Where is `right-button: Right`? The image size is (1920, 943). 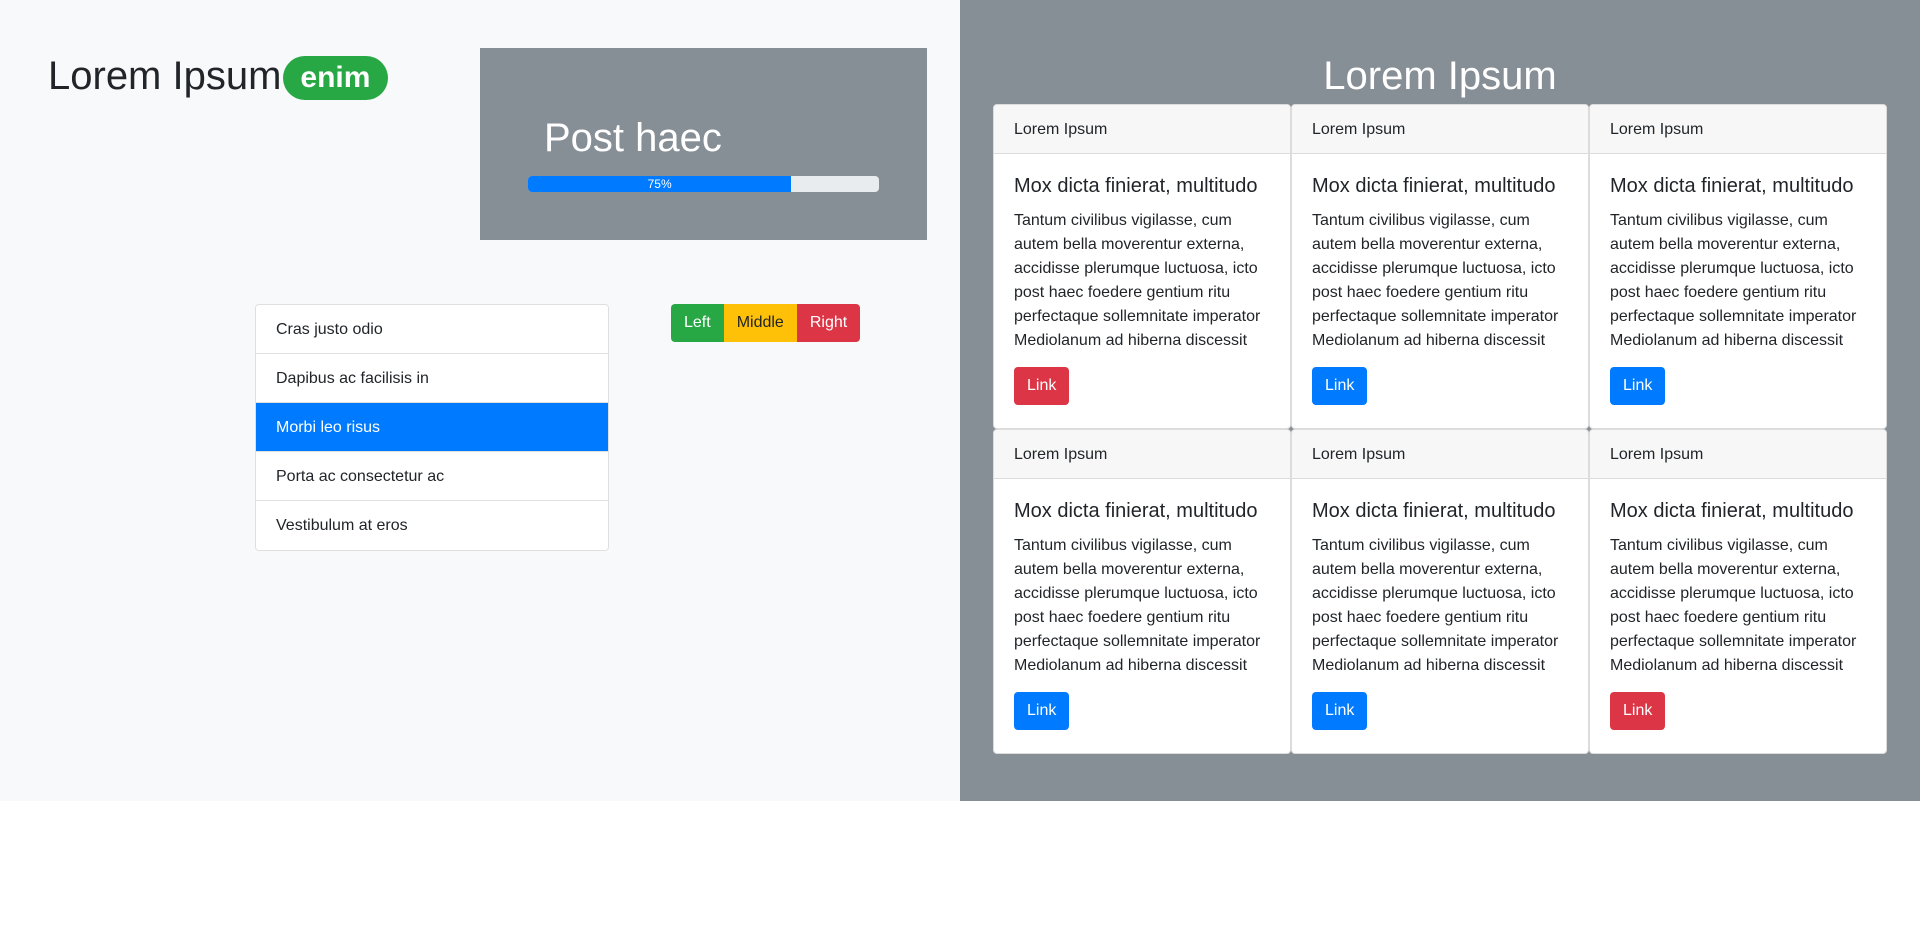 right-button: Right is located at coordinates (828, 323).